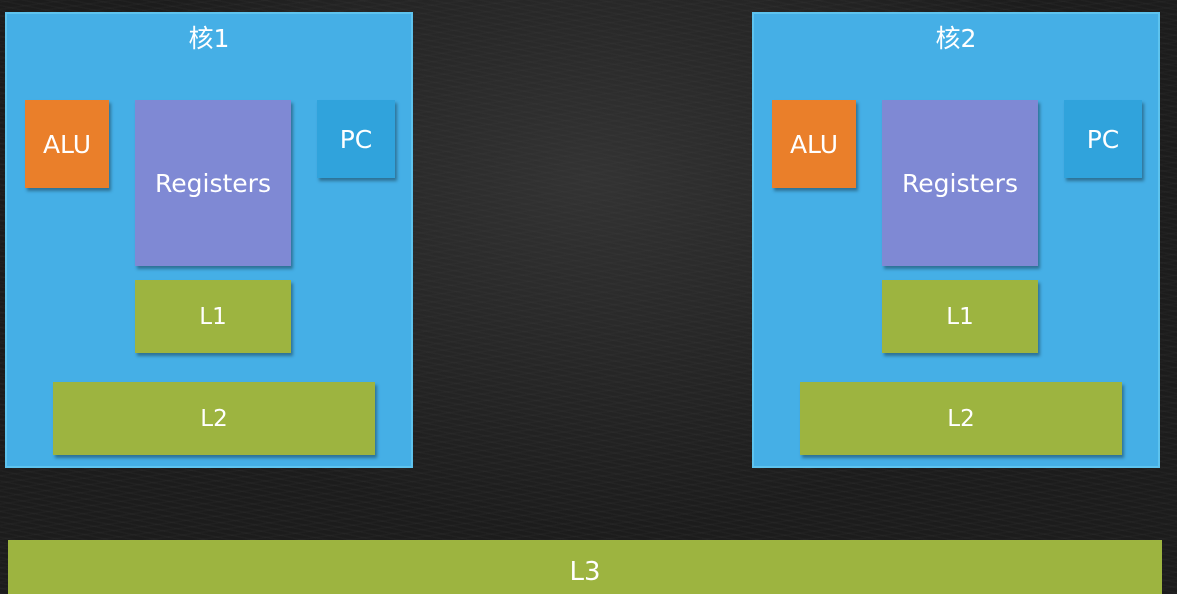 The height and width of the screenshot is (594, 1177). What do you see at coordinates (213, 183) in the screenshot?
I see `core-1-registers: Registers` at bounding box center [213, 183].